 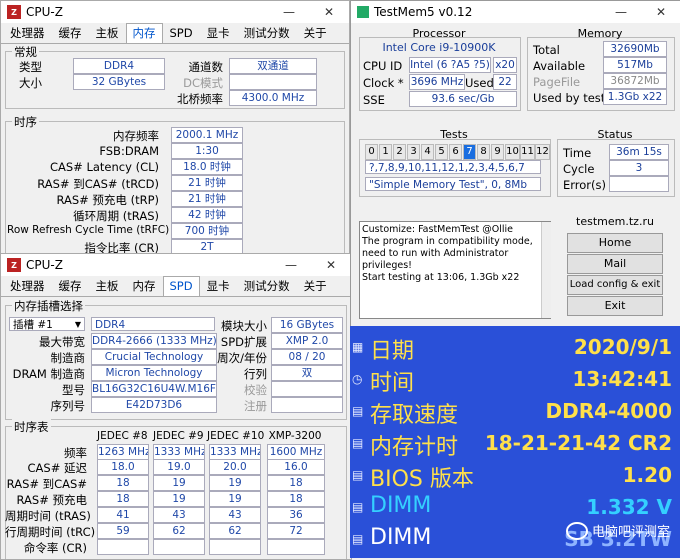 I want to click on testmem-titlebar: TestMem5 v0.12 — ✕, so click(x=515, y=12).